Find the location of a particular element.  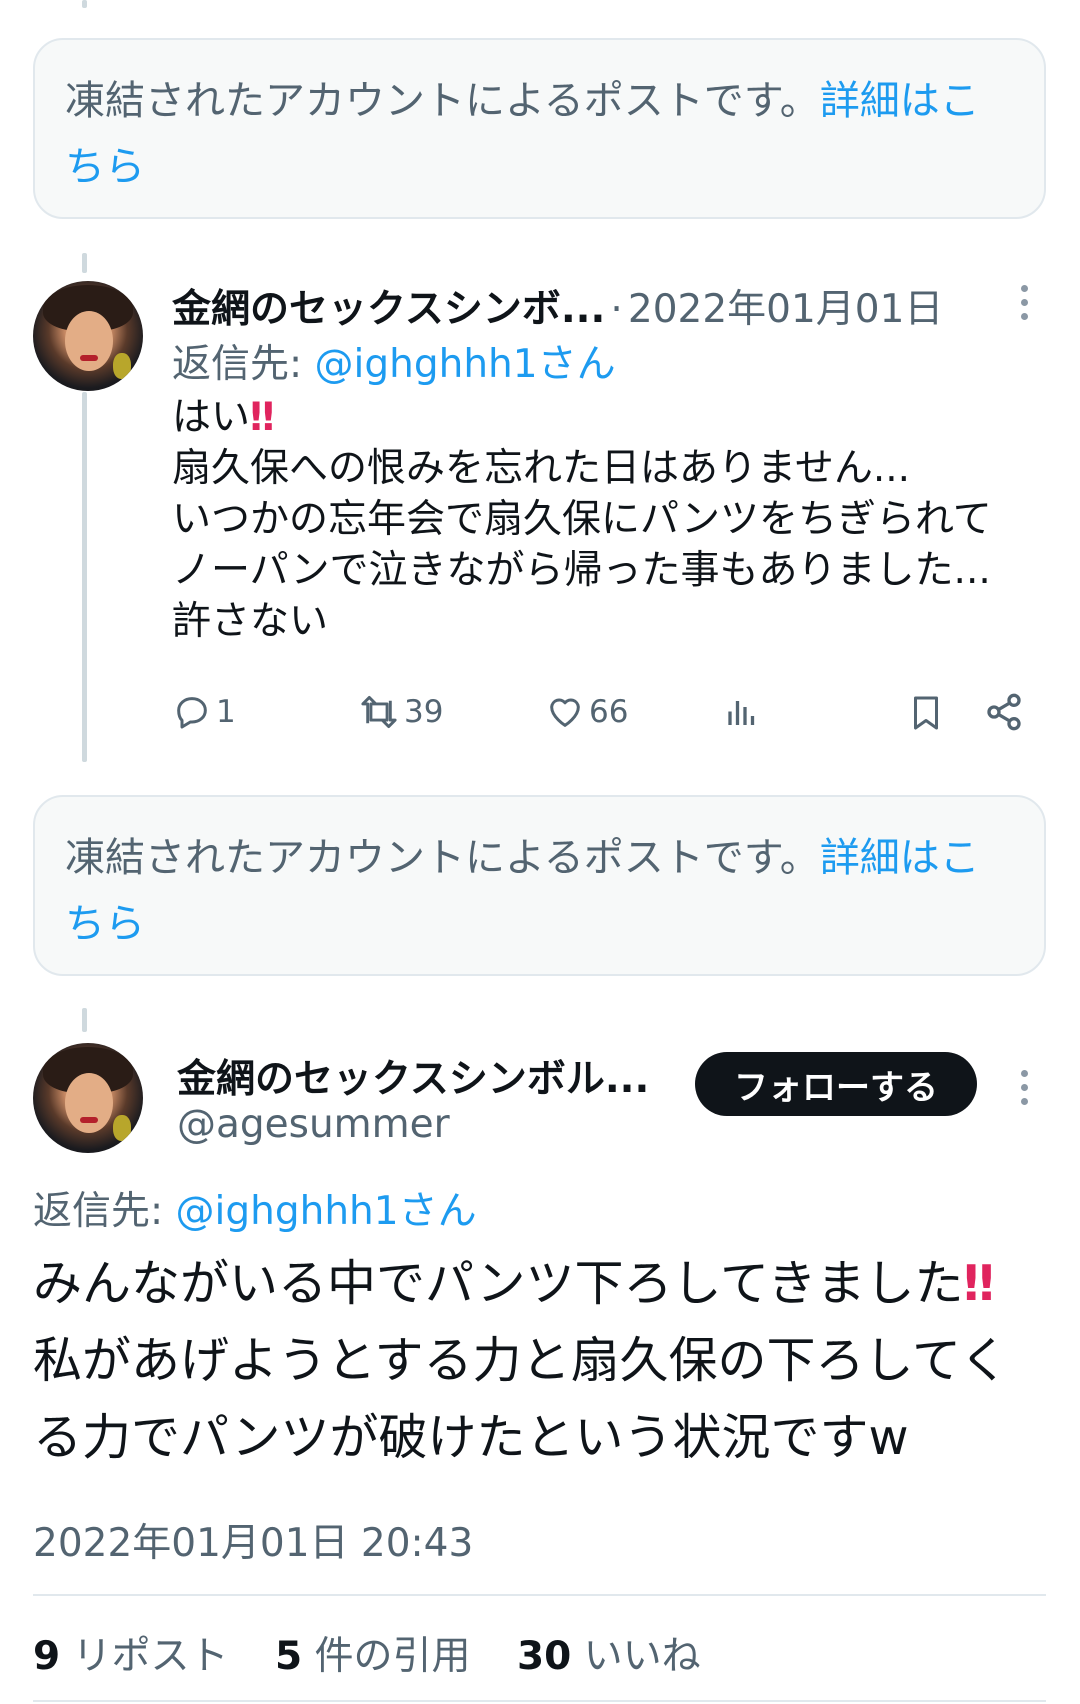

share-icon is located at coordinates (1004, 712).